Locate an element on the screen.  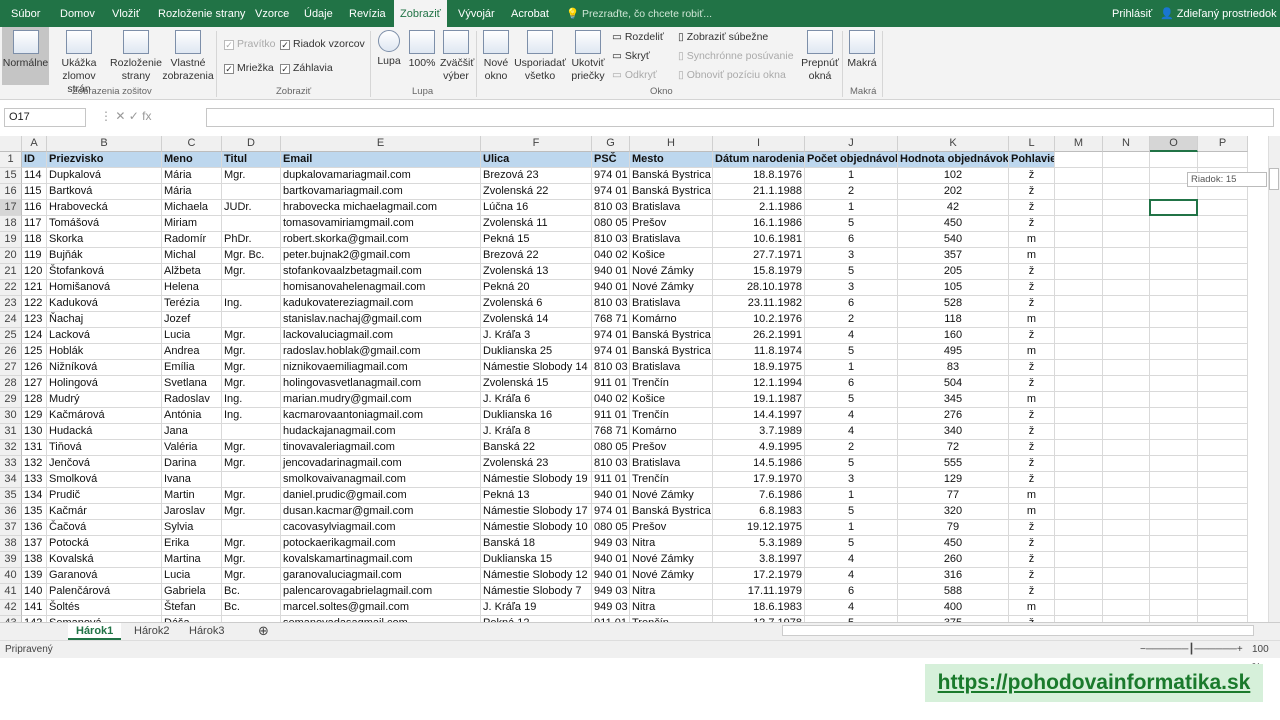
data-cell: kovalskamartinagmail.com is located at coordinates (381, 560).